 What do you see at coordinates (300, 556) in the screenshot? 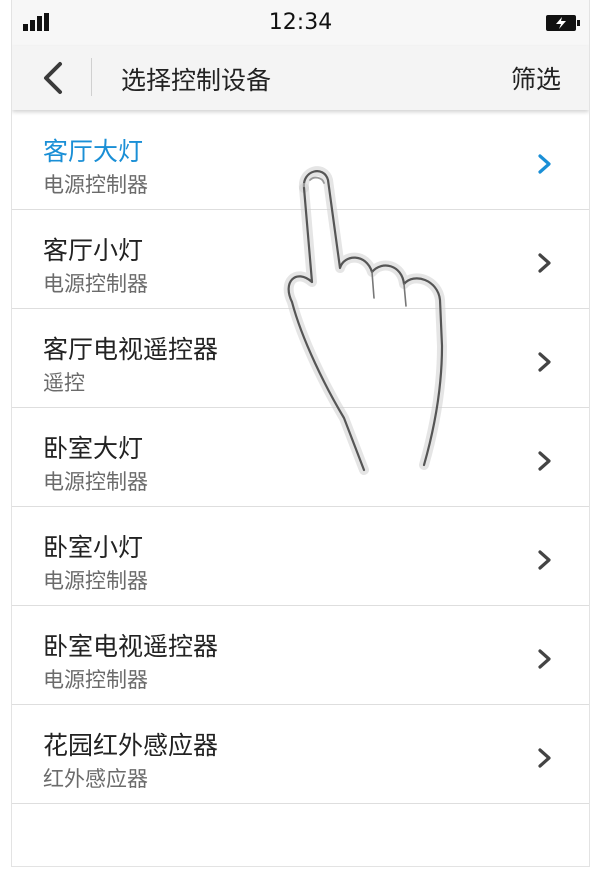
I see `device-list-item: 卧室小灯 电源控制器` at bounding box center [300, 556].